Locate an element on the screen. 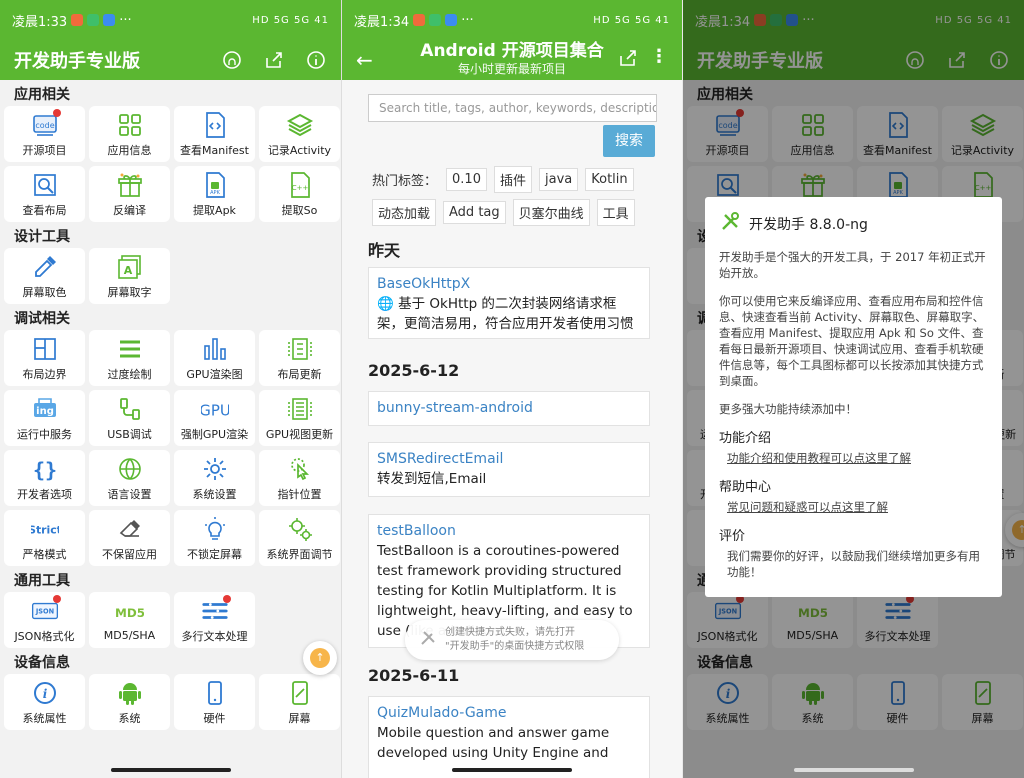  floating-button: ↑ is located at coordinates (320, 658).